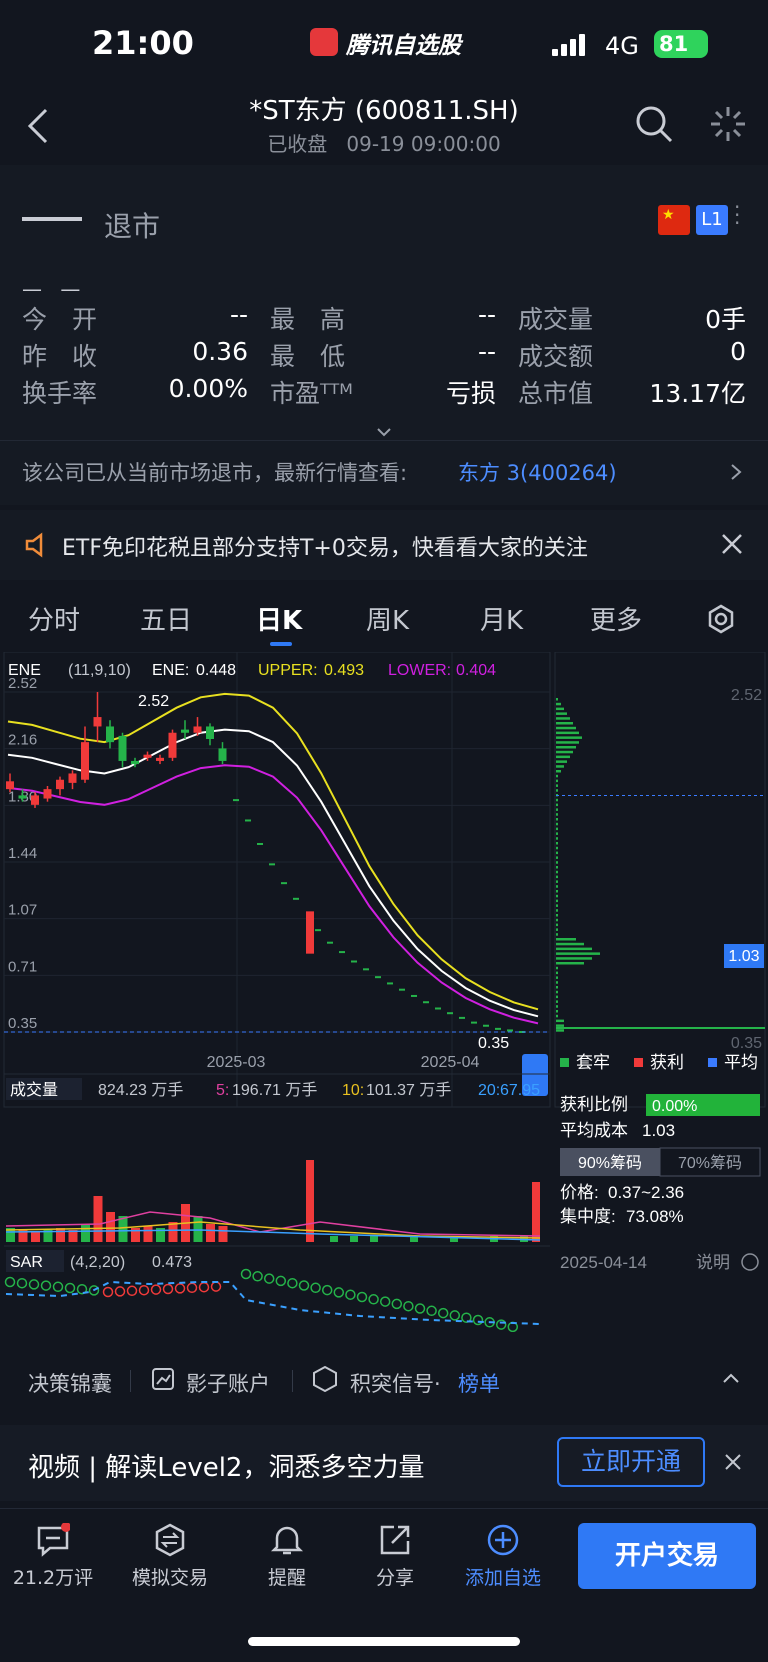 This screenshot has height=1662, width=768. What do you see at coordinates (274, 1090) in the screenshot?
I see `ma5-value: 196.71 万手` at bounding box center [274, 1090].